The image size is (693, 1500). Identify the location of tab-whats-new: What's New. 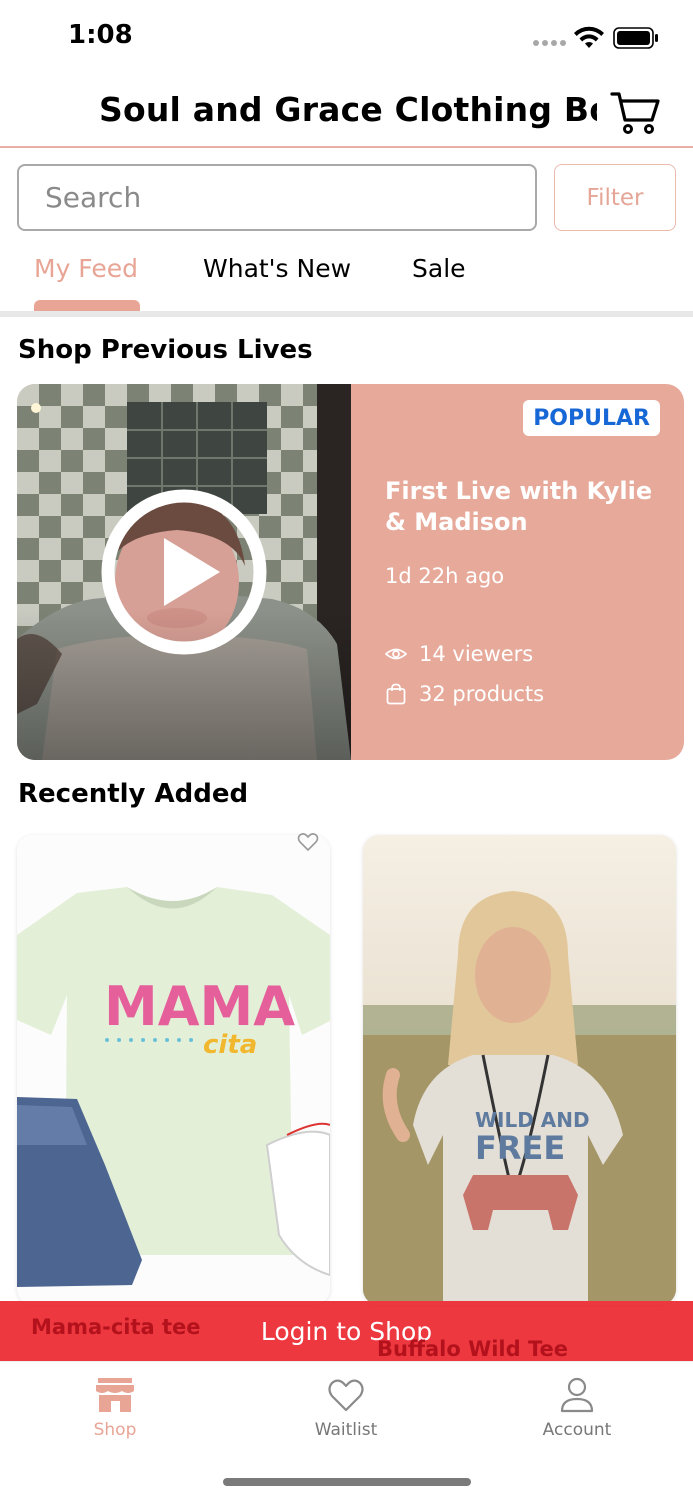
(277, 268).